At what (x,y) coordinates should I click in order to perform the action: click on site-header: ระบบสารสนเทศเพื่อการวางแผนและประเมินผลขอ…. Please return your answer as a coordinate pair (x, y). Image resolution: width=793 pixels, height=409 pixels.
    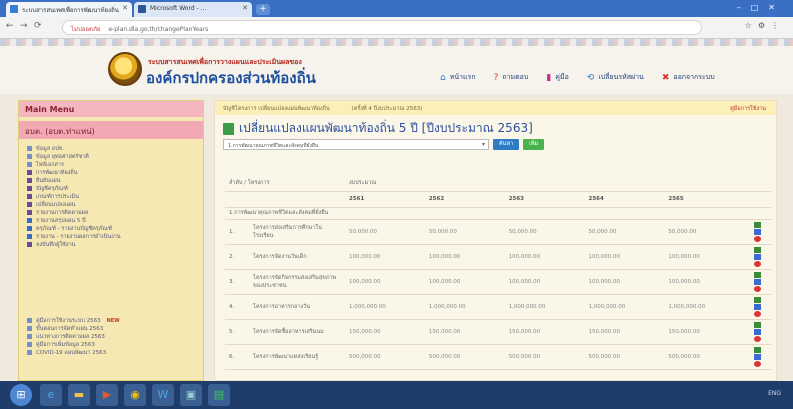
    Looking at the image, I should click on (396, 70).